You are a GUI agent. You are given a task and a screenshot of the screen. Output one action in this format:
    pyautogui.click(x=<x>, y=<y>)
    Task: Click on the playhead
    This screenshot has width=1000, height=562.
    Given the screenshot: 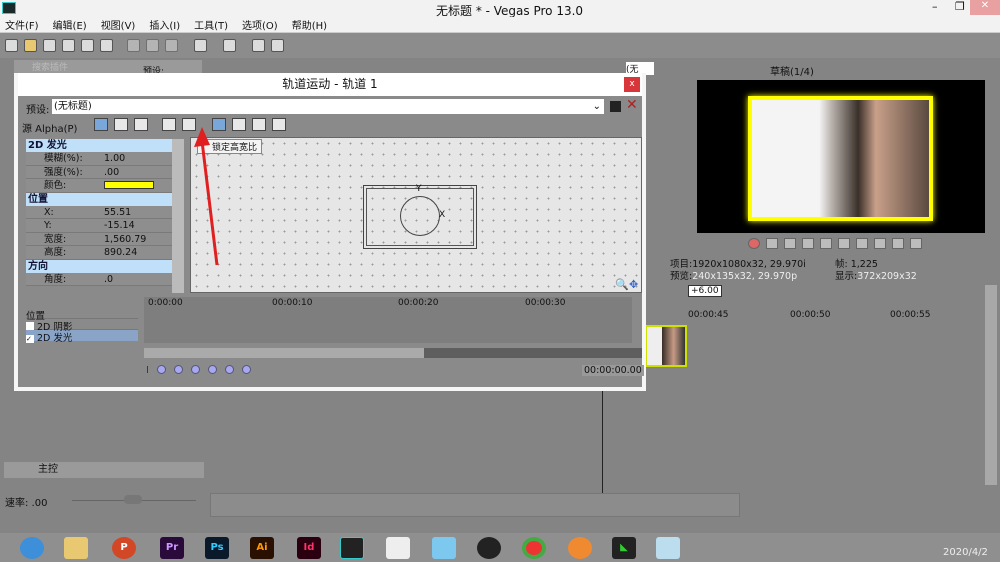 What is the action you would take?
    pyautogui.click(x=602, y=445)
    